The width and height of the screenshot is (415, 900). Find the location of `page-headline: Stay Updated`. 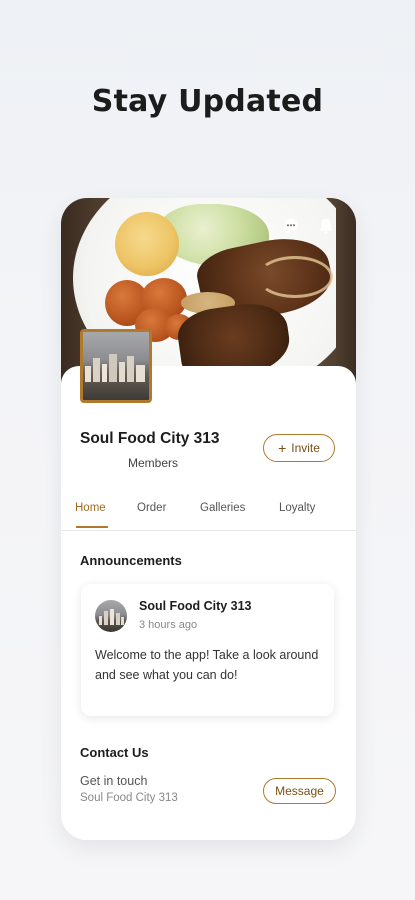

page-headline: Stay Updated is located at coordinates (207, 101).